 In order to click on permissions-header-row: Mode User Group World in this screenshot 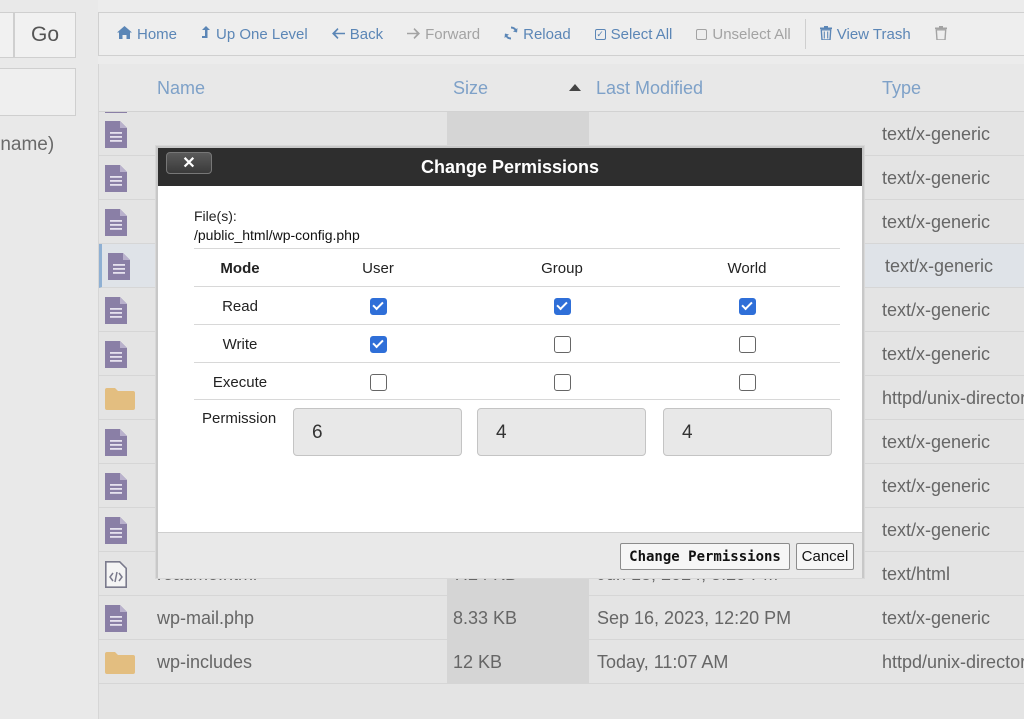, I will do `click(517, 267)`.